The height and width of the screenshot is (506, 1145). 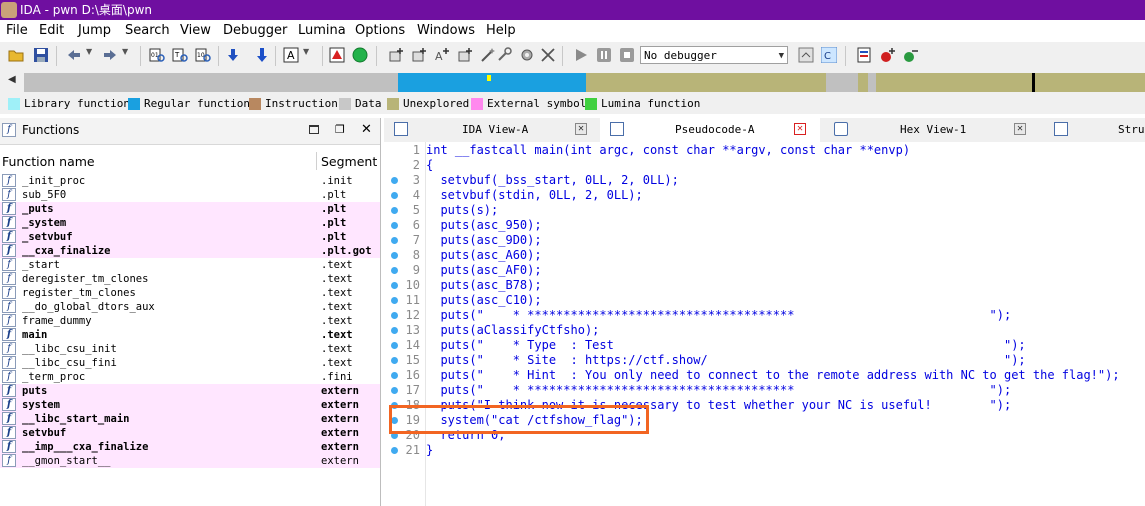 What do you see at coordinates (180, 55) in the screenshot?
I see `text-search-icon: T` at bounding box center [180, 55].